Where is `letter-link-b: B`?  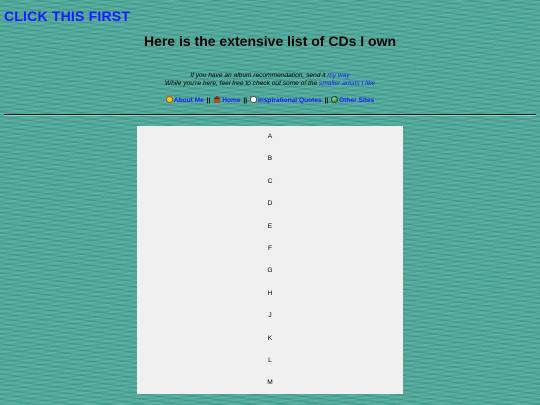 letter-link-b: B is located at coordinates (270, 158).